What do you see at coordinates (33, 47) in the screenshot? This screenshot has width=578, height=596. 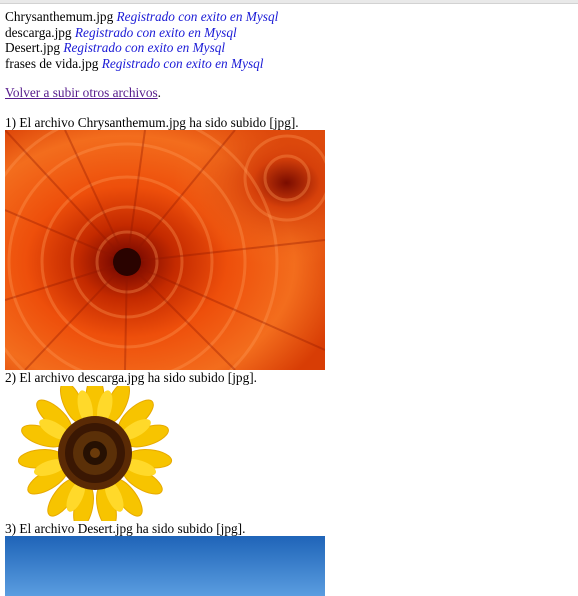 I see `file-name: Desert.jpg` at bounding box center [33, 47].